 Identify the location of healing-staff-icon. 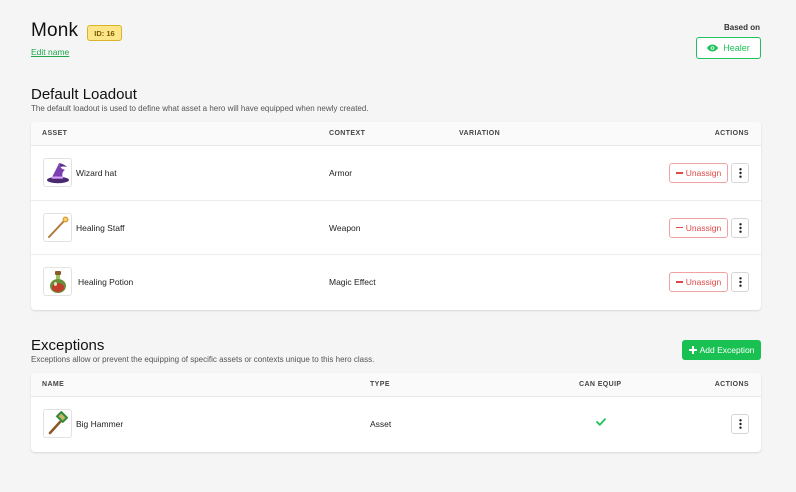
(57, 227).